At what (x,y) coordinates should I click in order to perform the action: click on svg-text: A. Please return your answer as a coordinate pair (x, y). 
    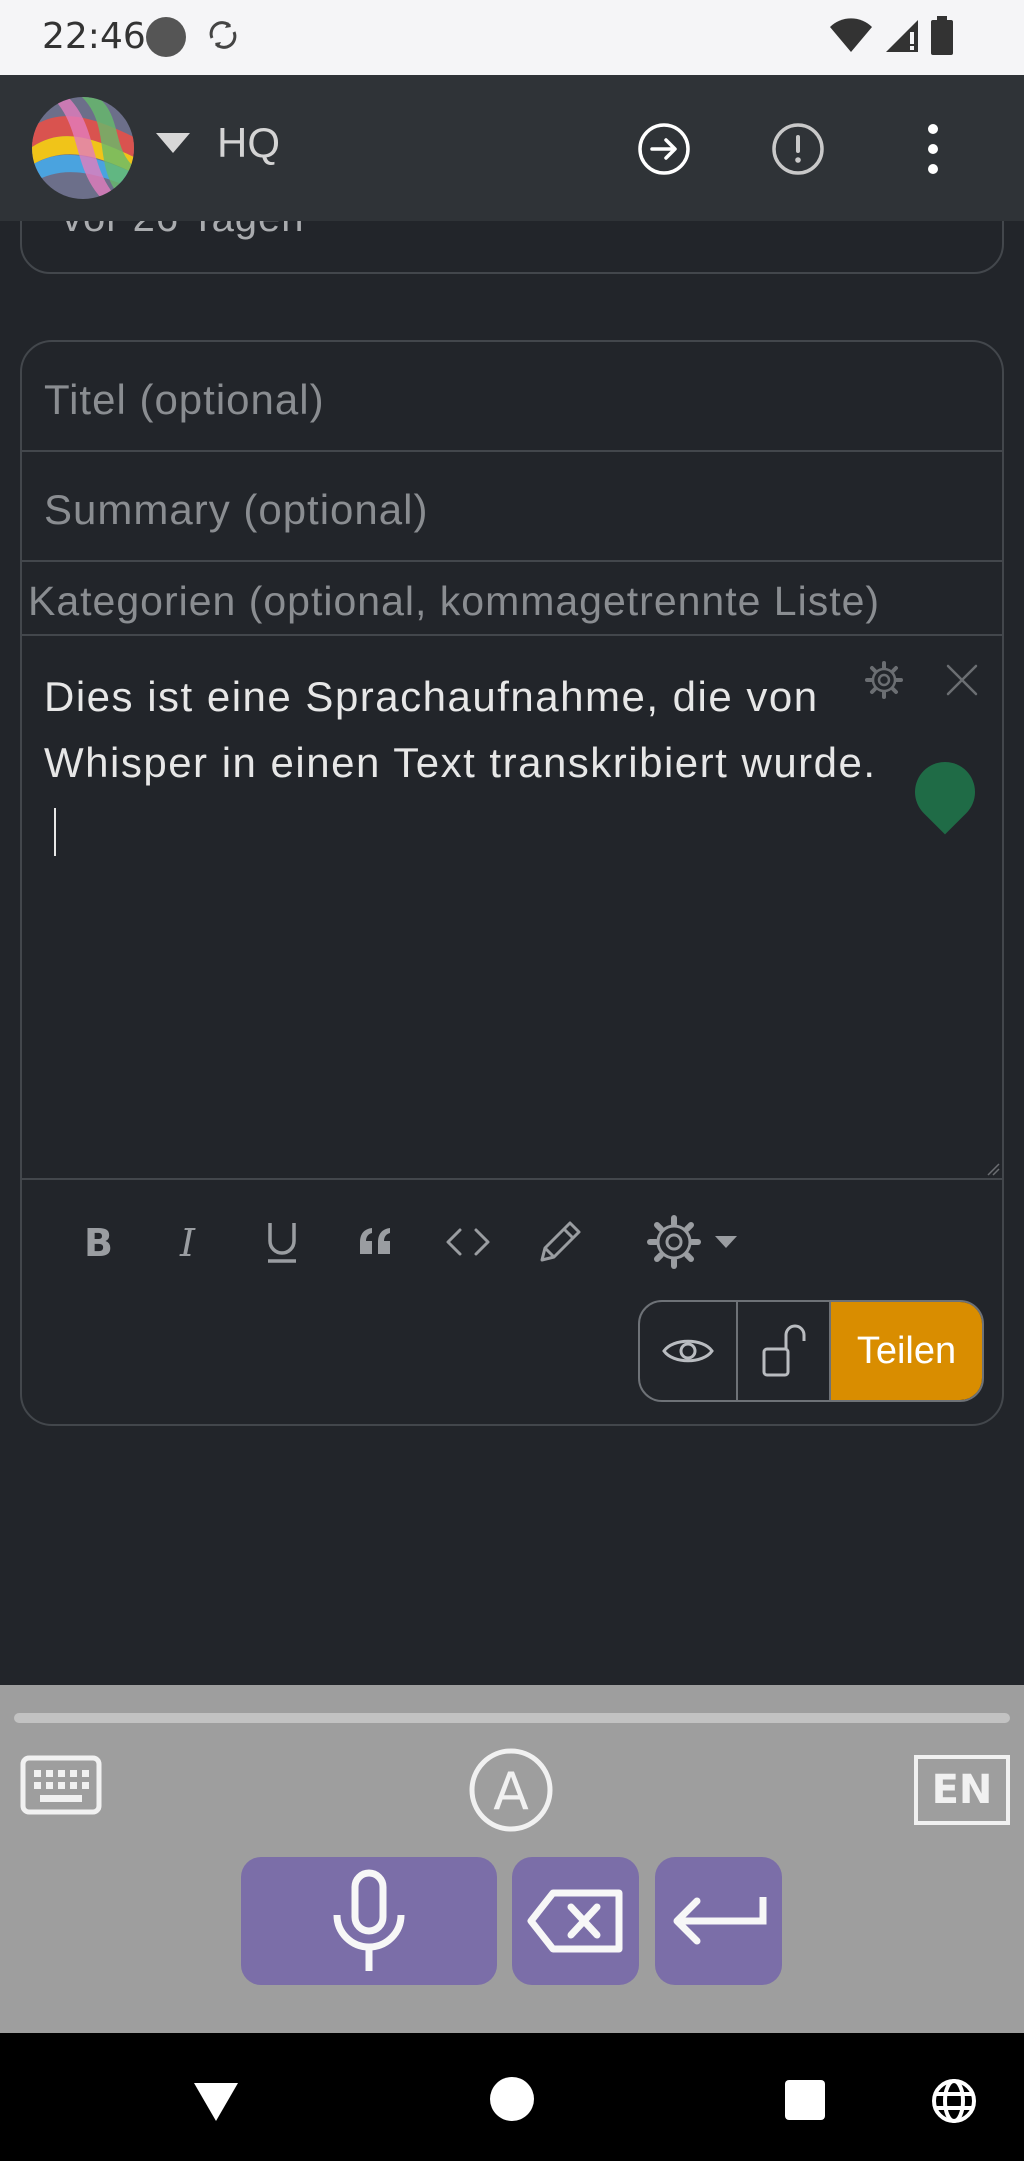
    Looking at the image, I should click on (511, 1792).